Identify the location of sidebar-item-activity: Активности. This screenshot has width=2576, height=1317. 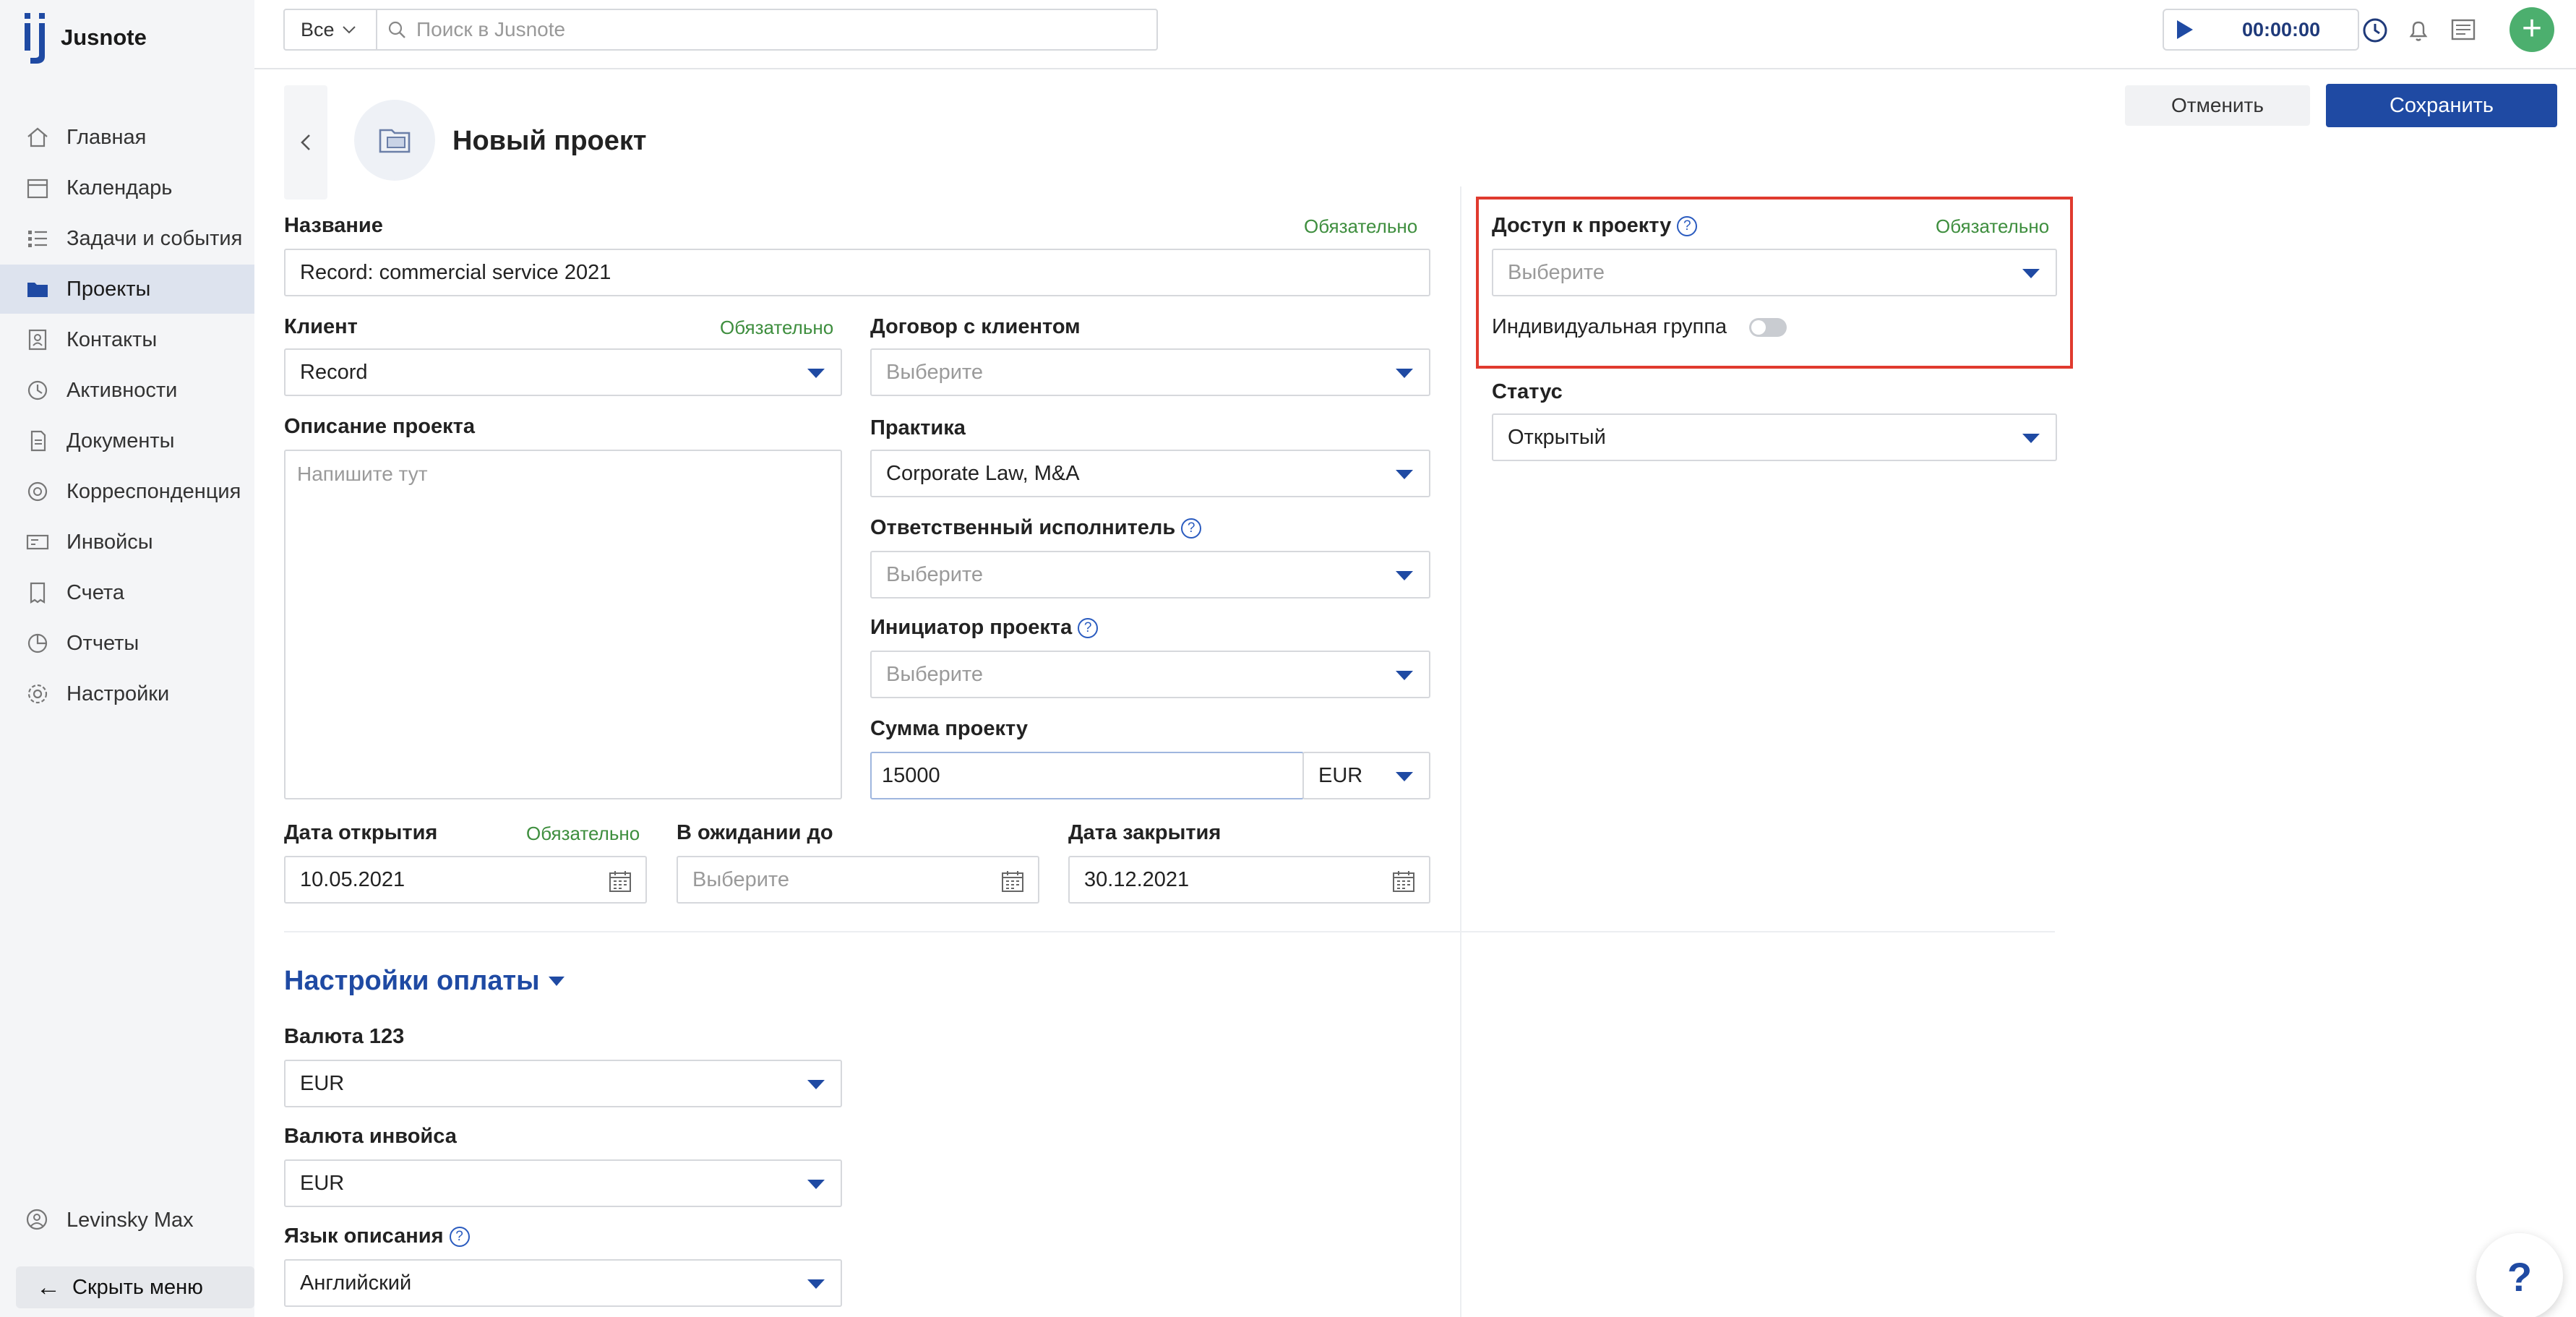
(127, 390).